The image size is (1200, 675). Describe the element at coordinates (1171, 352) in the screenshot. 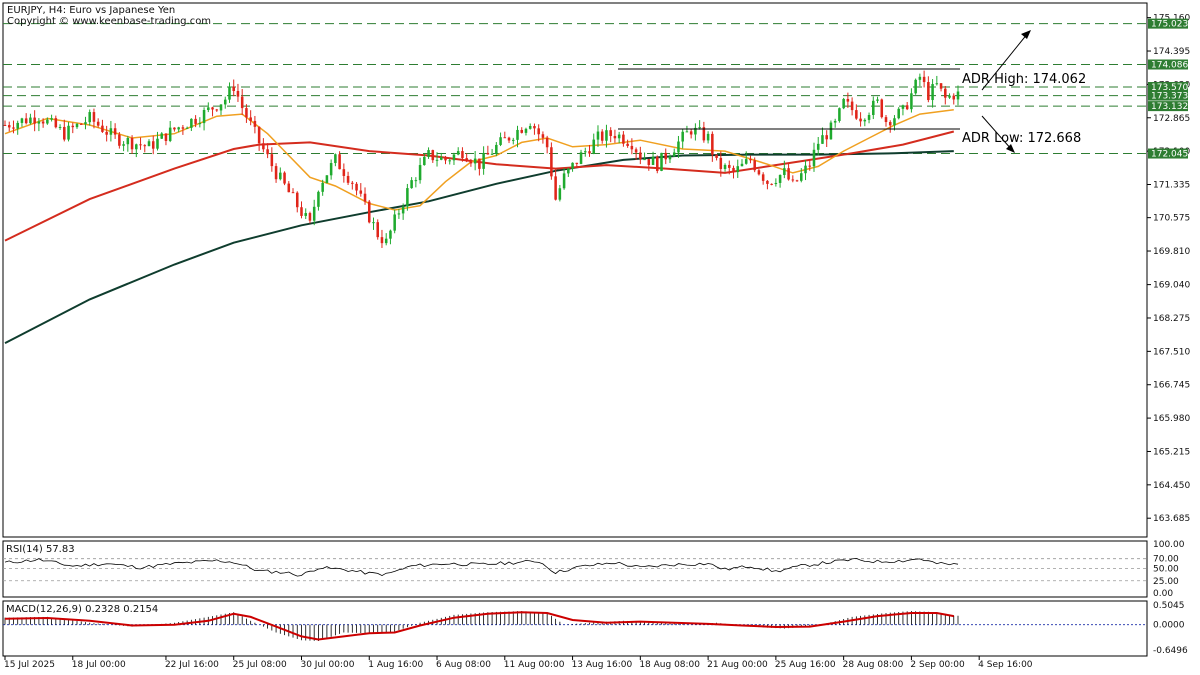

I see `y-tick-label: 167.510` at that location.